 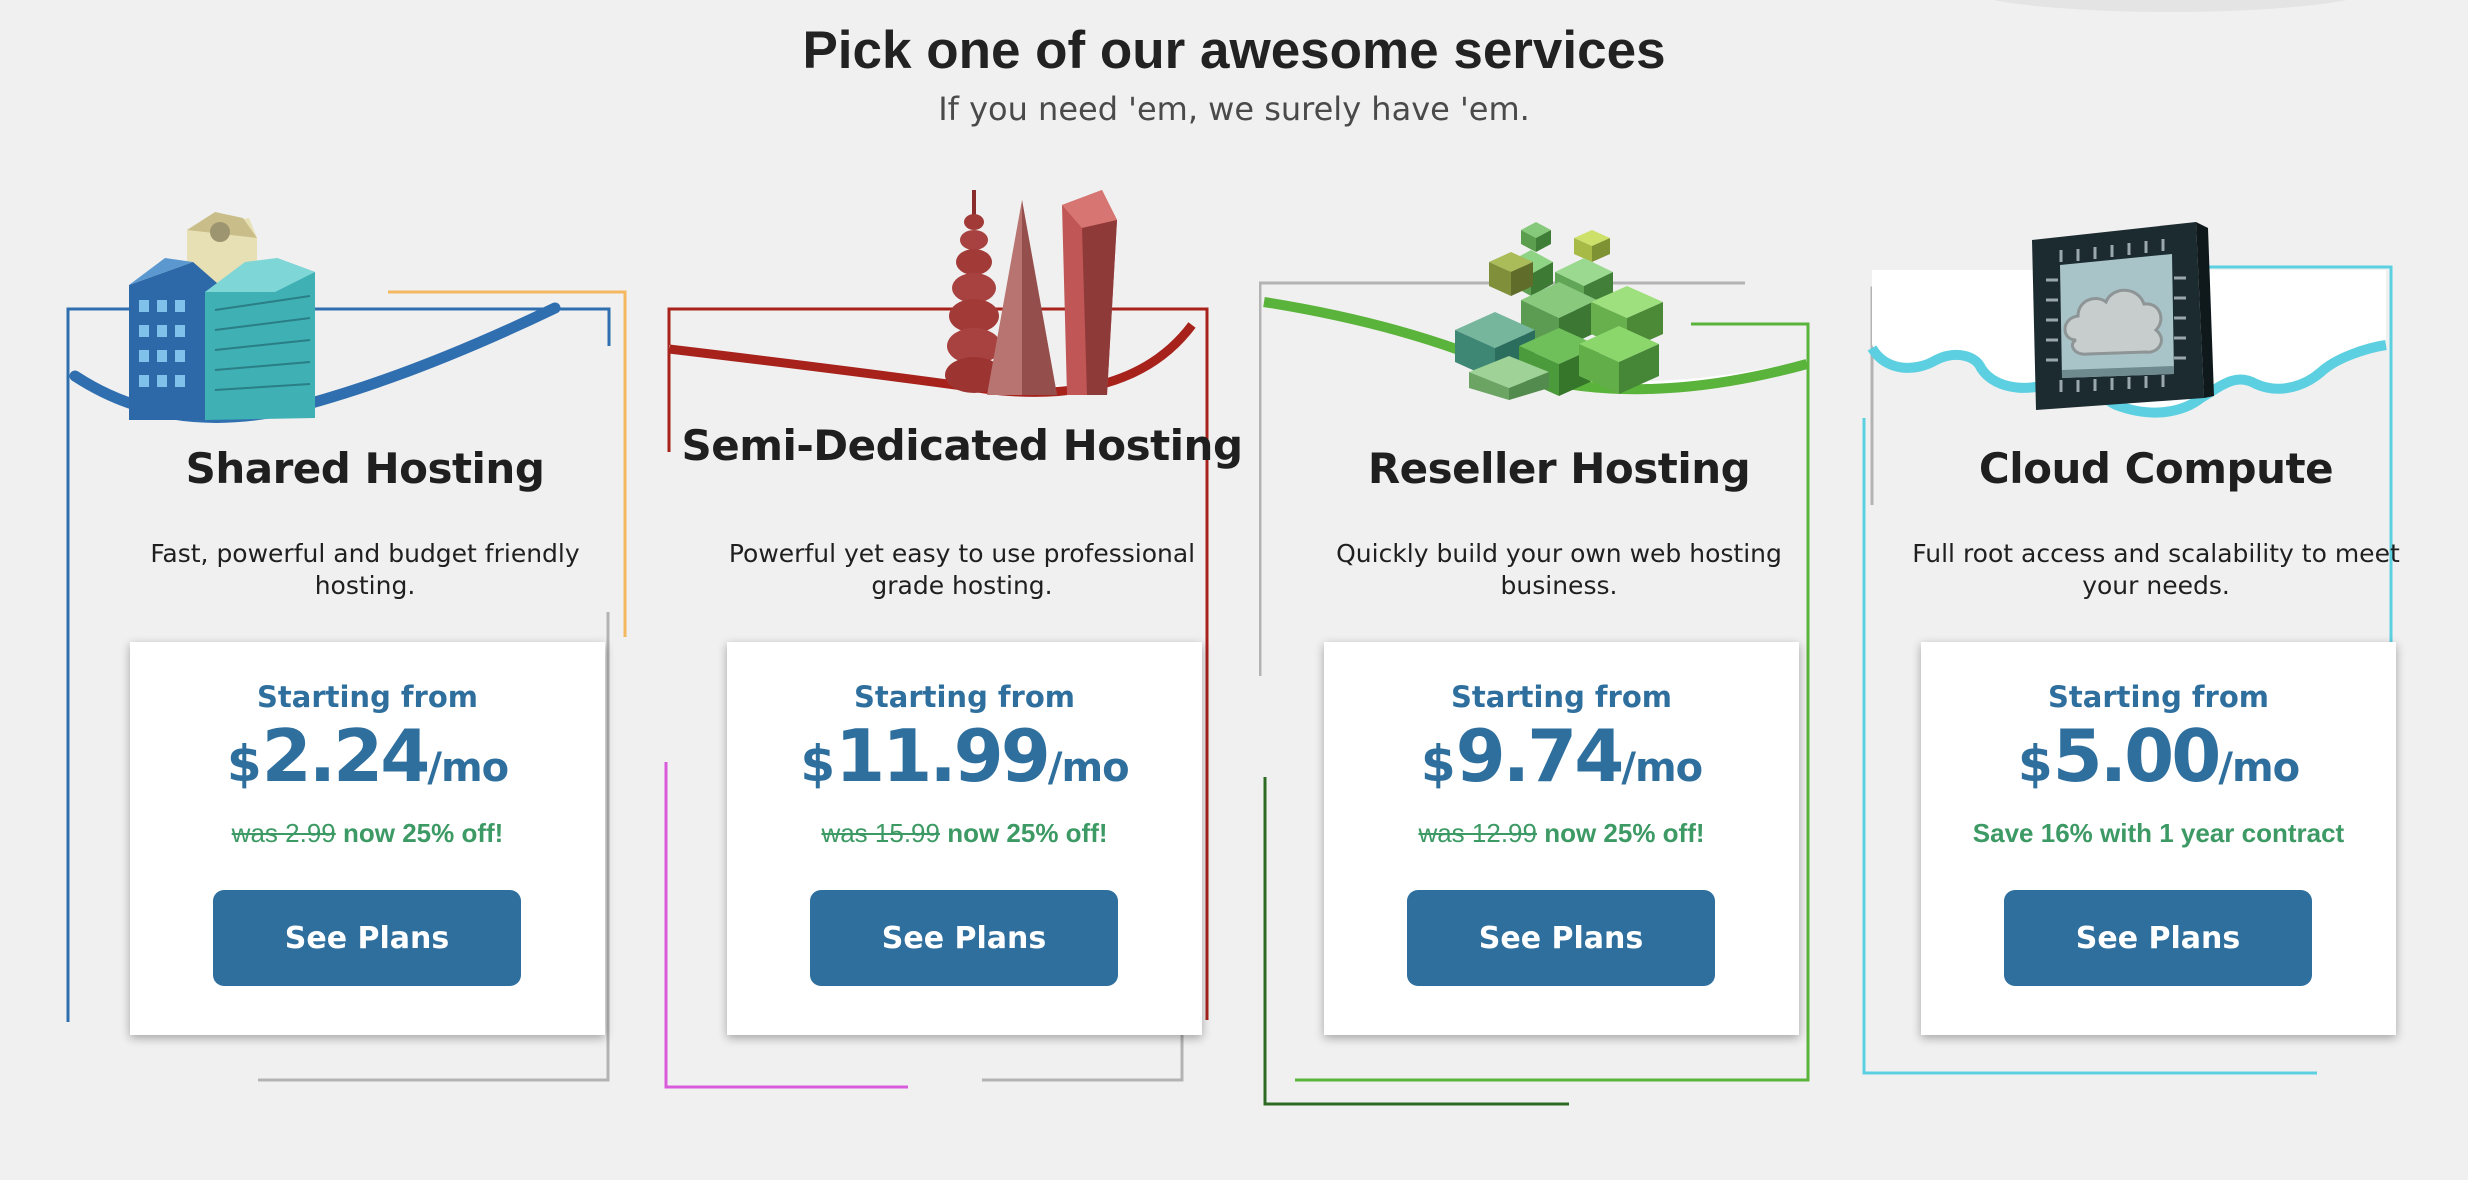 I want to click on promo-text: was 15.99 now 25% off!, so click(x=964, y=833).